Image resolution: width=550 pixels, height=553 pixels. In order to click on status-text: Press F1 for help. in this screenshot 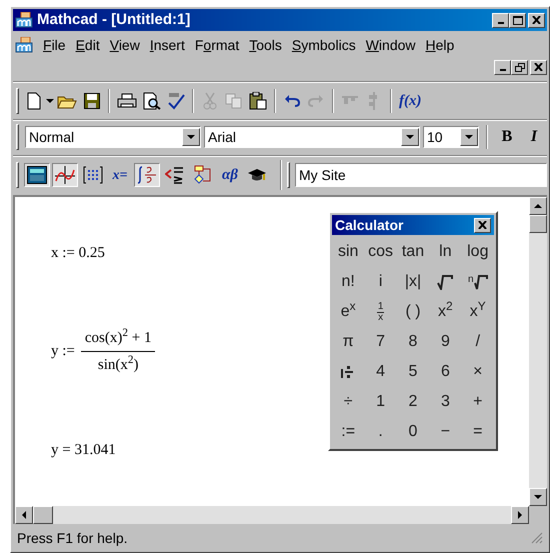, I will do `click(72, 538)`.